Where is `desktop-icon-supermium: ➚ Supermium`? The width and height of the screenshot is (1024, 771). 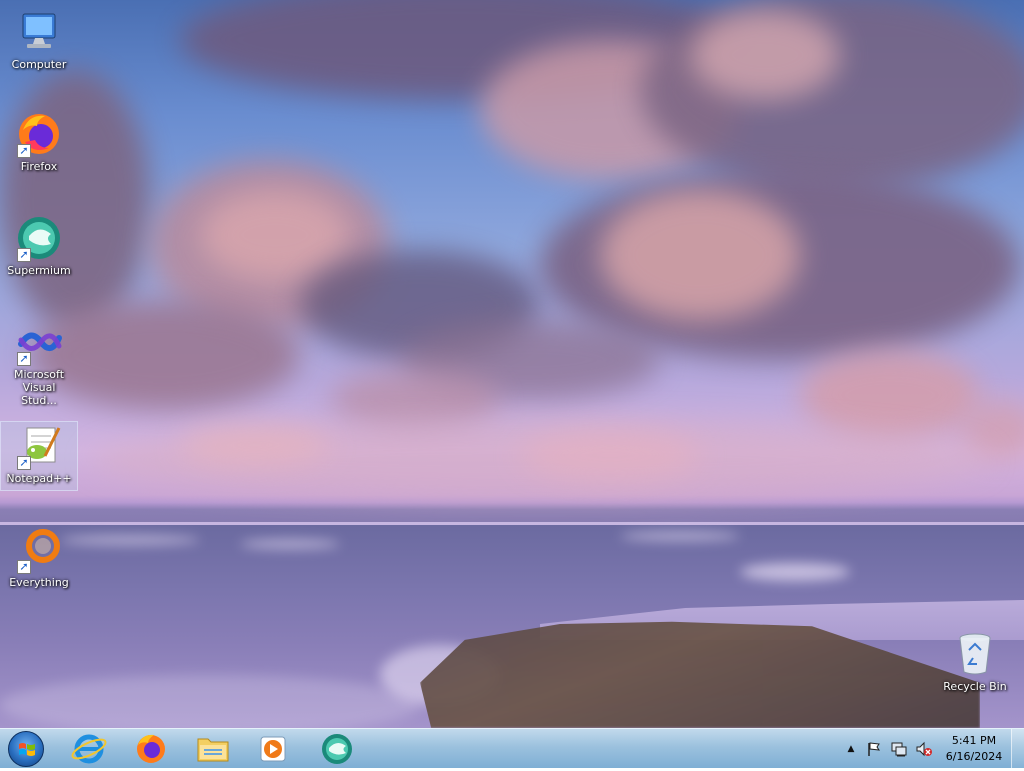
desktop-icon-supermium: ➚ Supermium is located at coordinates (39, 249).